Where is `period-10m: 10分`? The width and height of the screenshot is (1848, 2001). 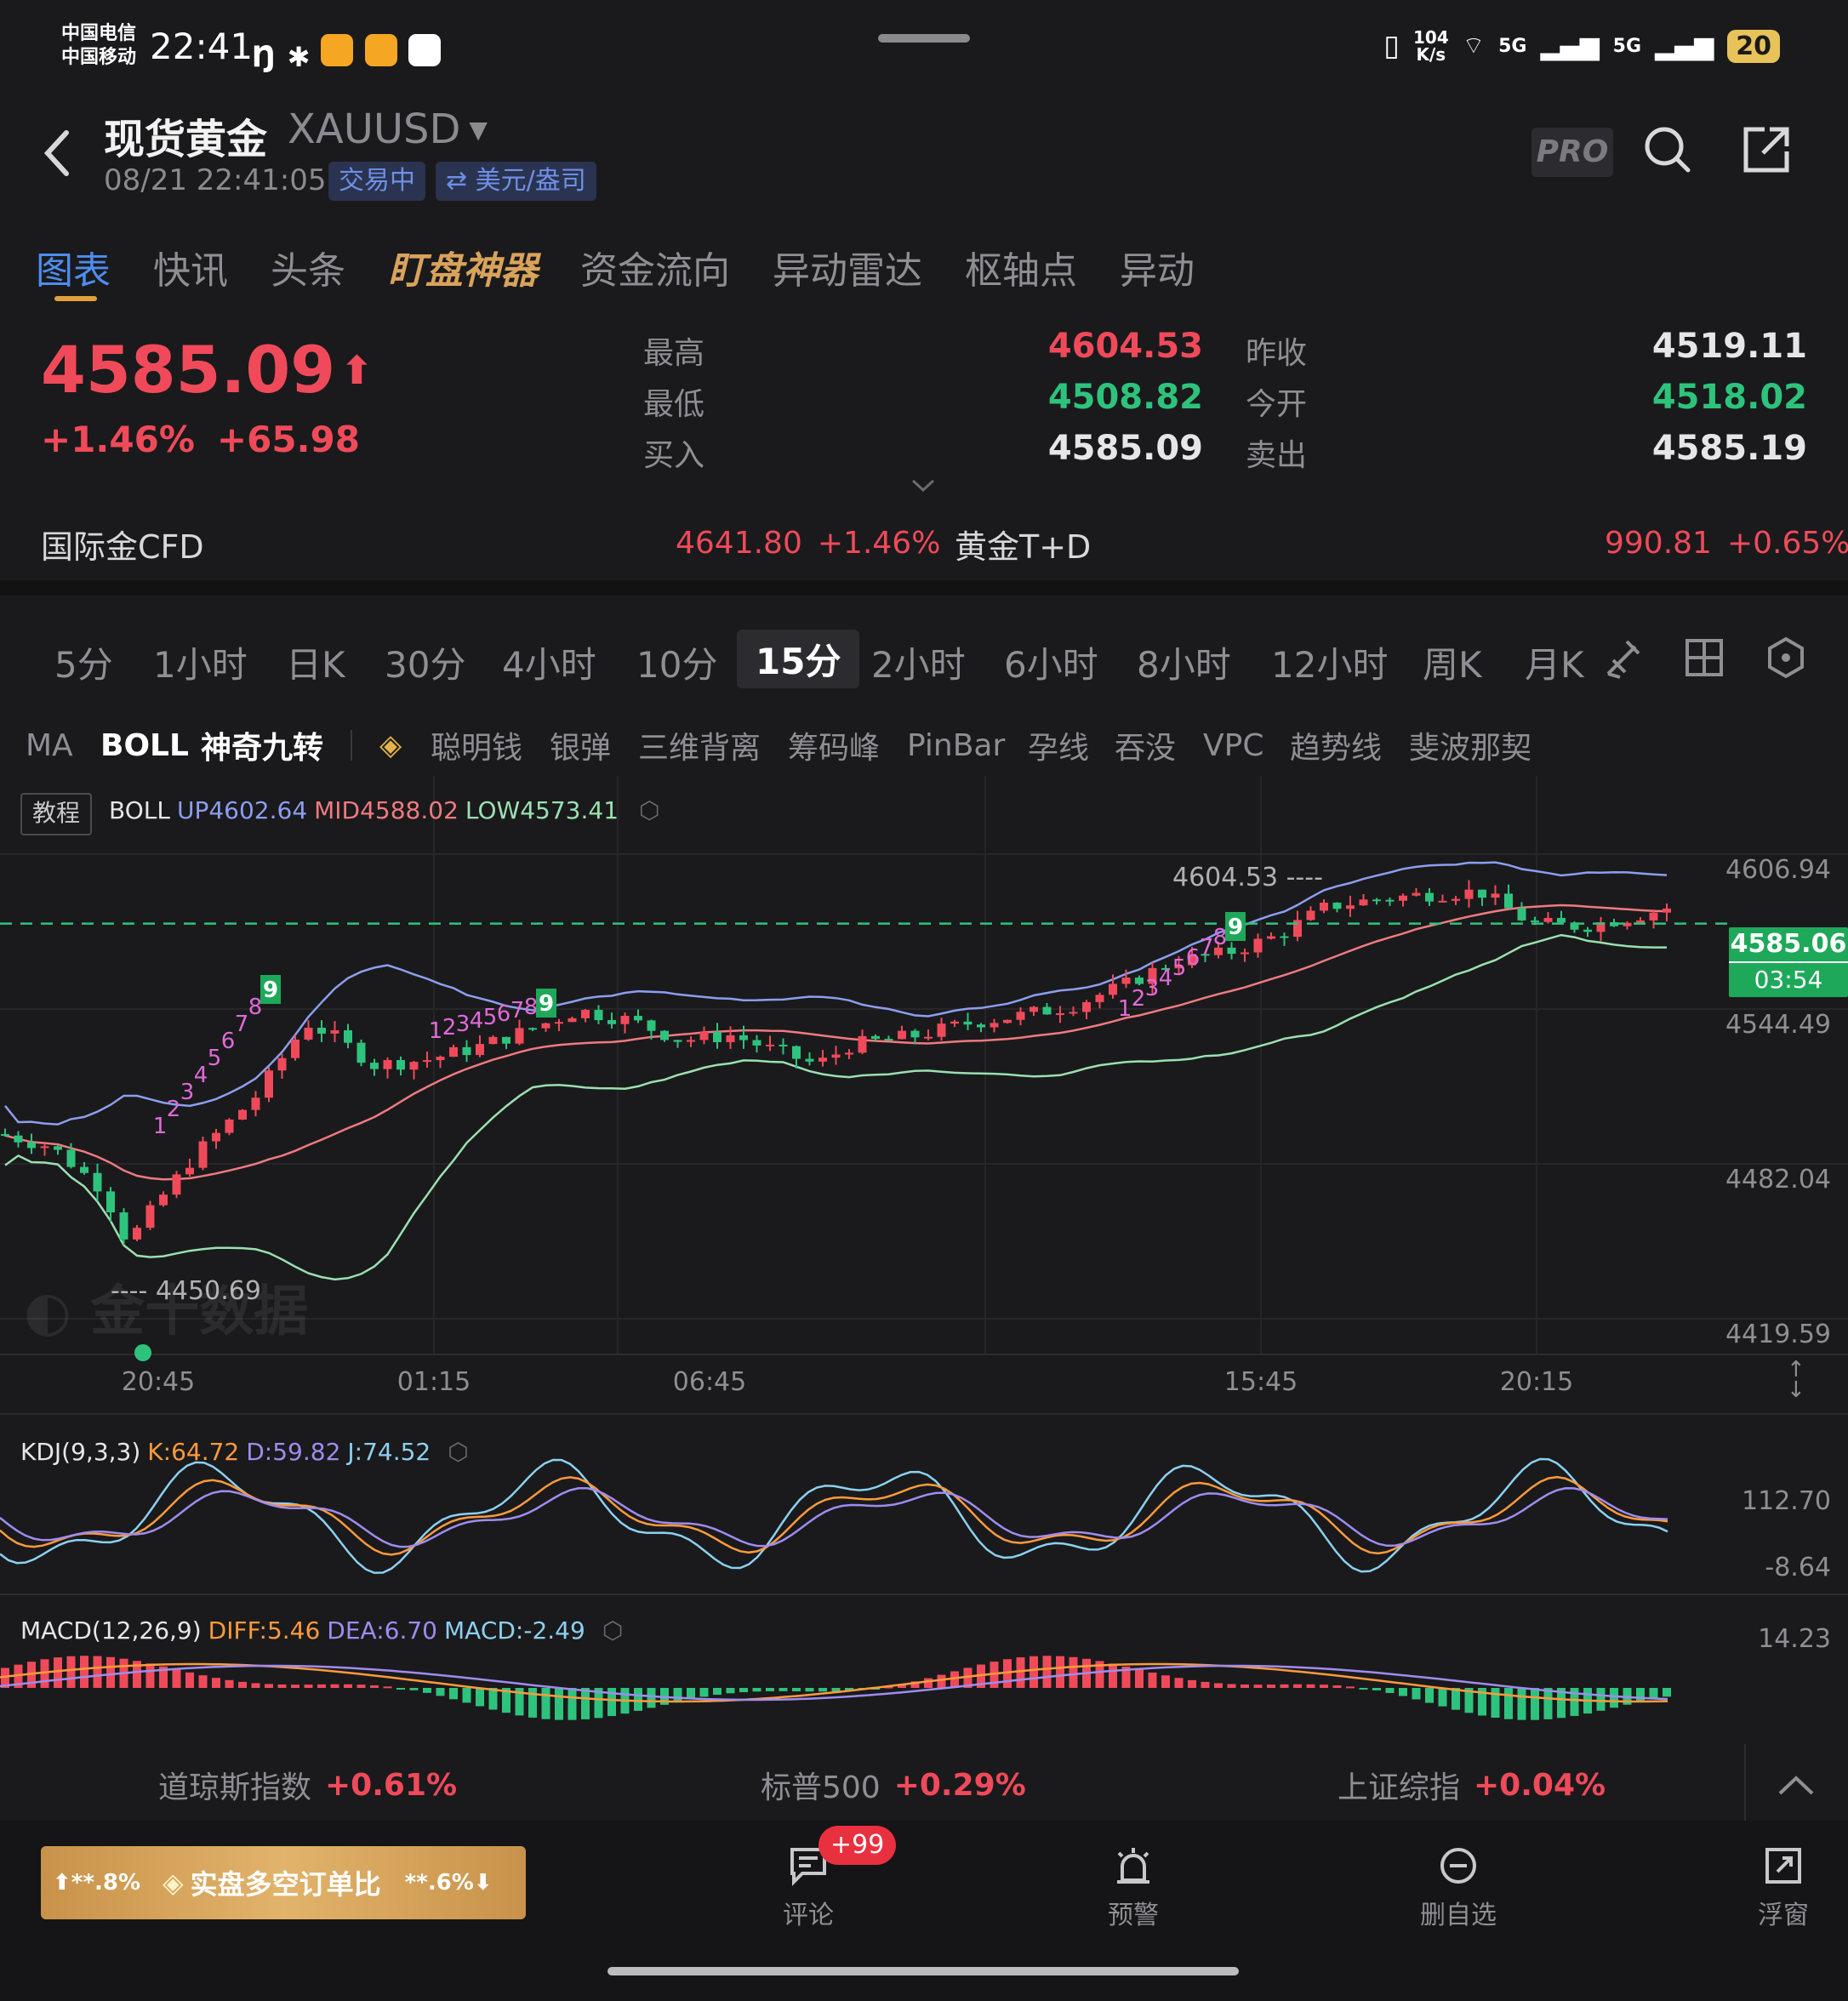
period-10m: 10分 is located at coordinates (677, 662).